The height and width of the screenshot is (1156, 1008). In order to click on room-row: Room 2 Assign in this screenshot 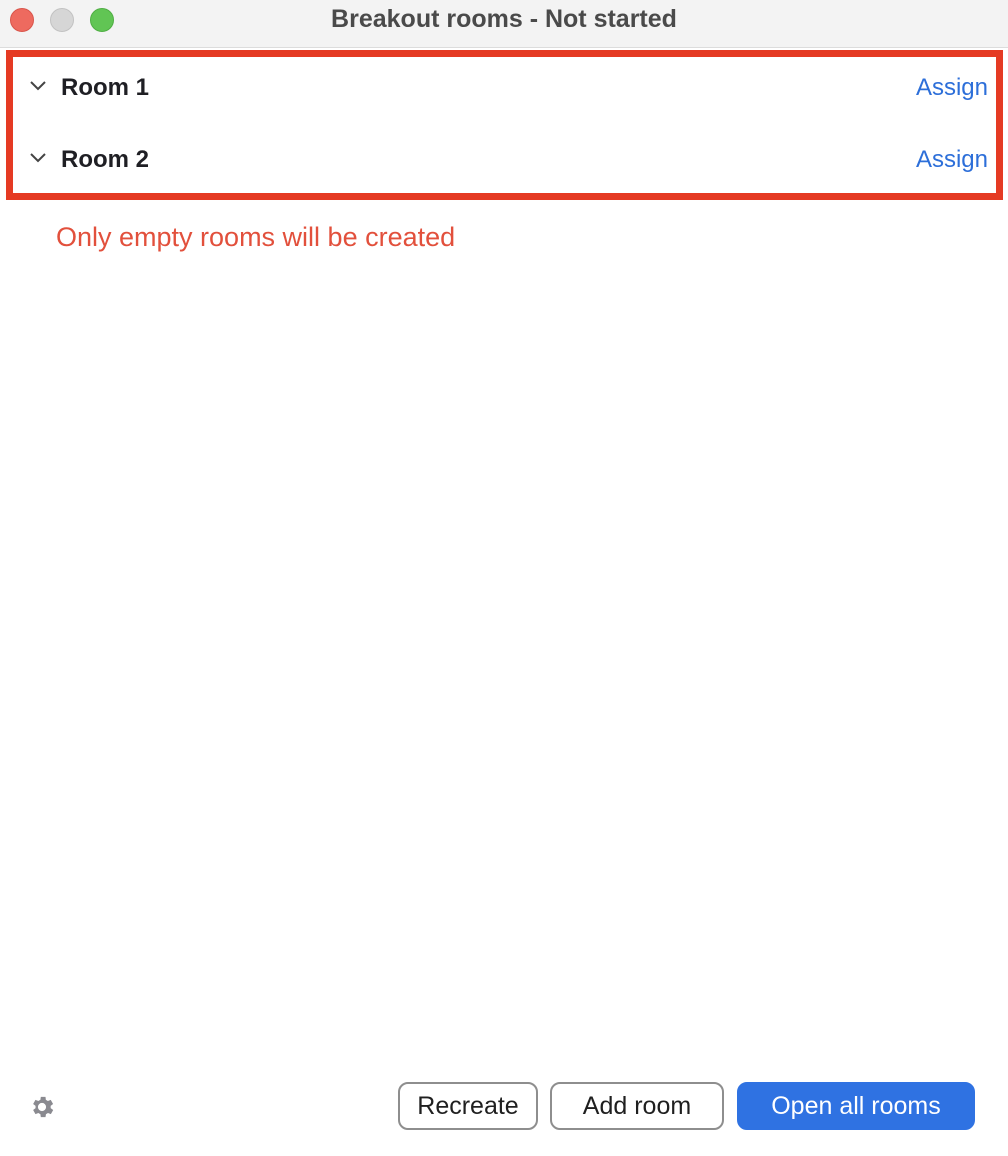, I will do `click(504, 162)`.